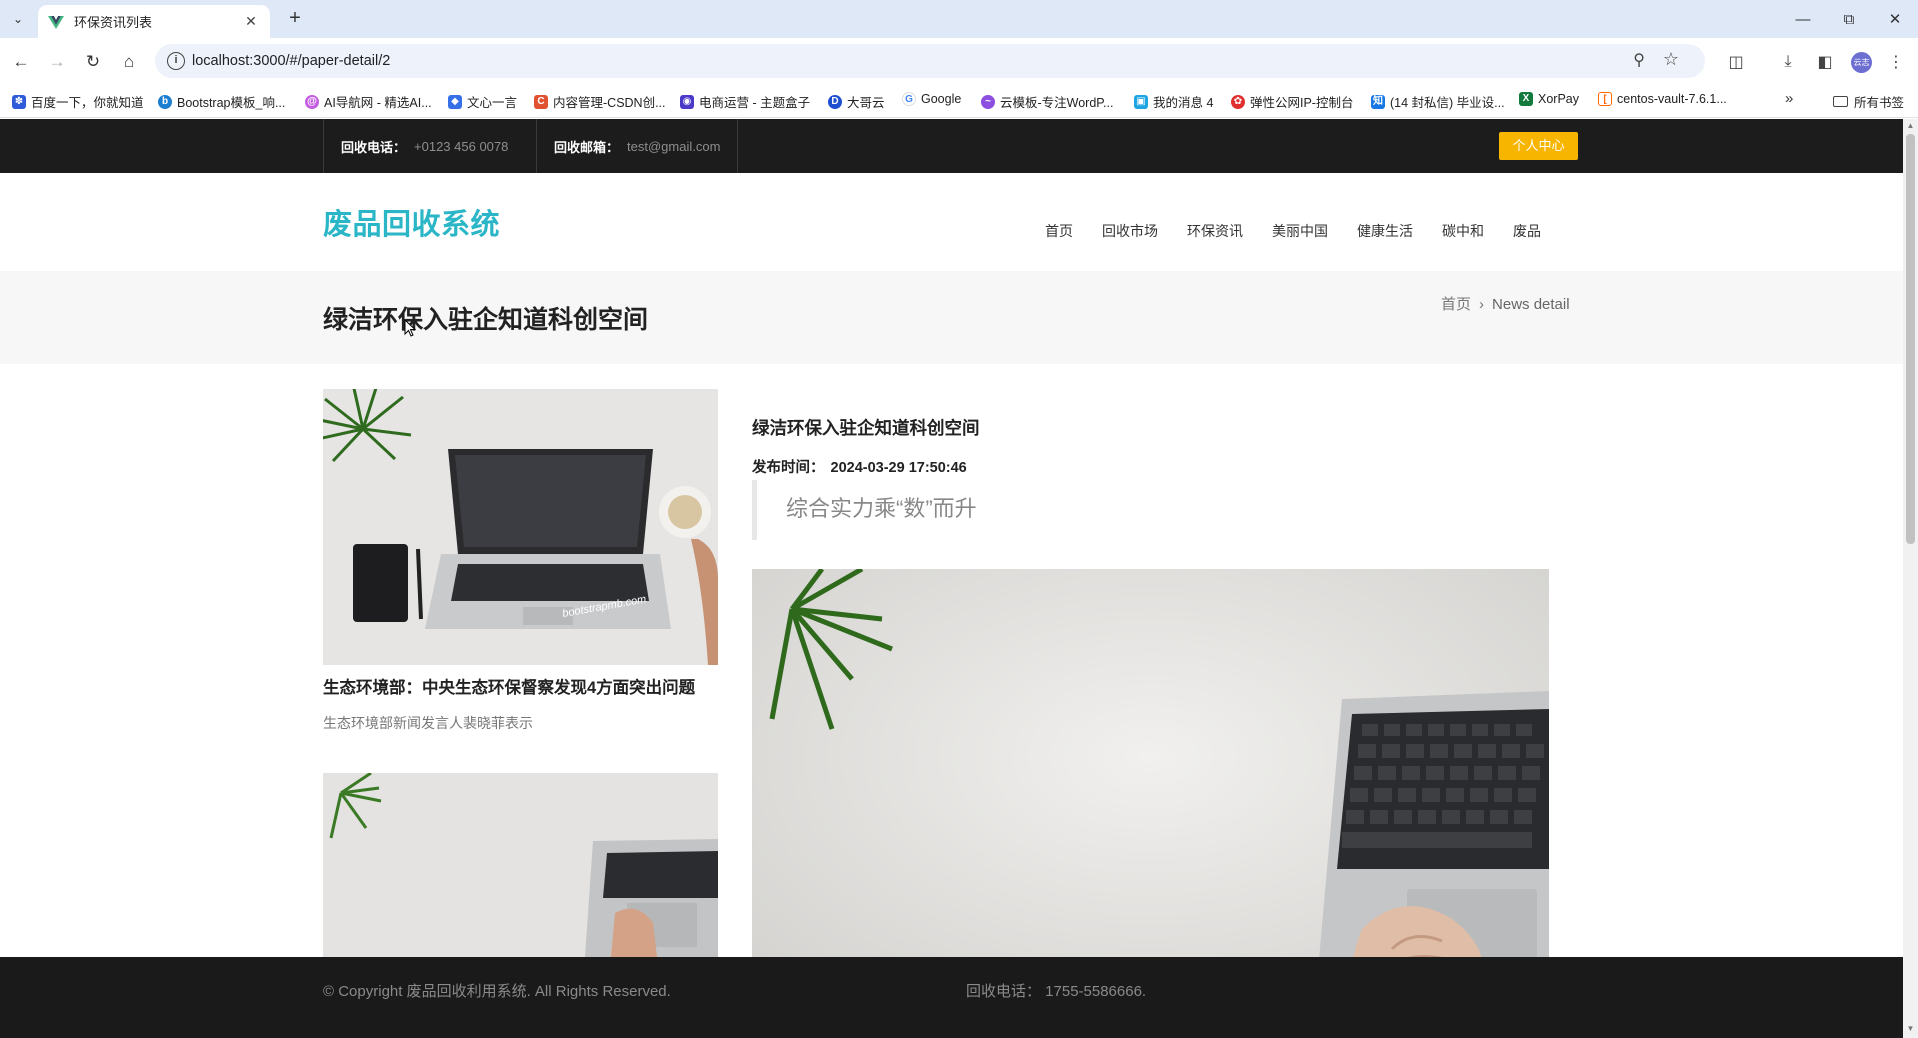 Image resolution: width=1918 pixels, height=1038 pixels. What do you see at coordinates (1300, 231) in the screenshot?
I see `nav-beautiful-china: 美丽中国` at bounding box center [1300, 231].